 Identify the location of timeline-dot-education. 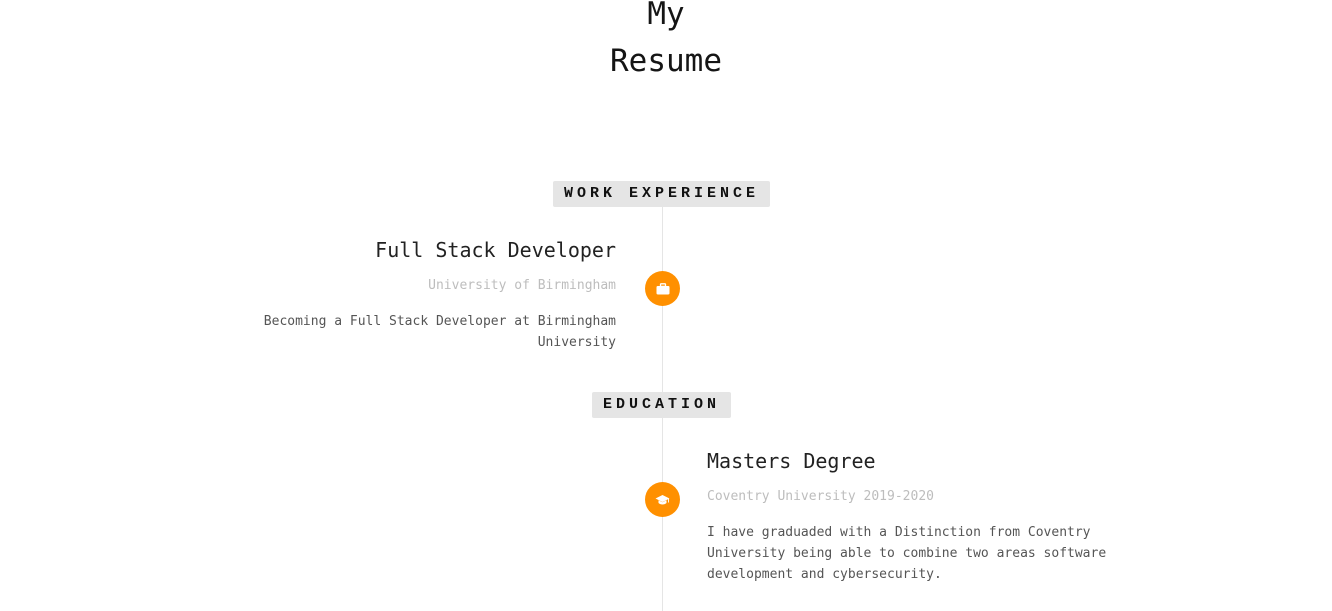
(662, 499).